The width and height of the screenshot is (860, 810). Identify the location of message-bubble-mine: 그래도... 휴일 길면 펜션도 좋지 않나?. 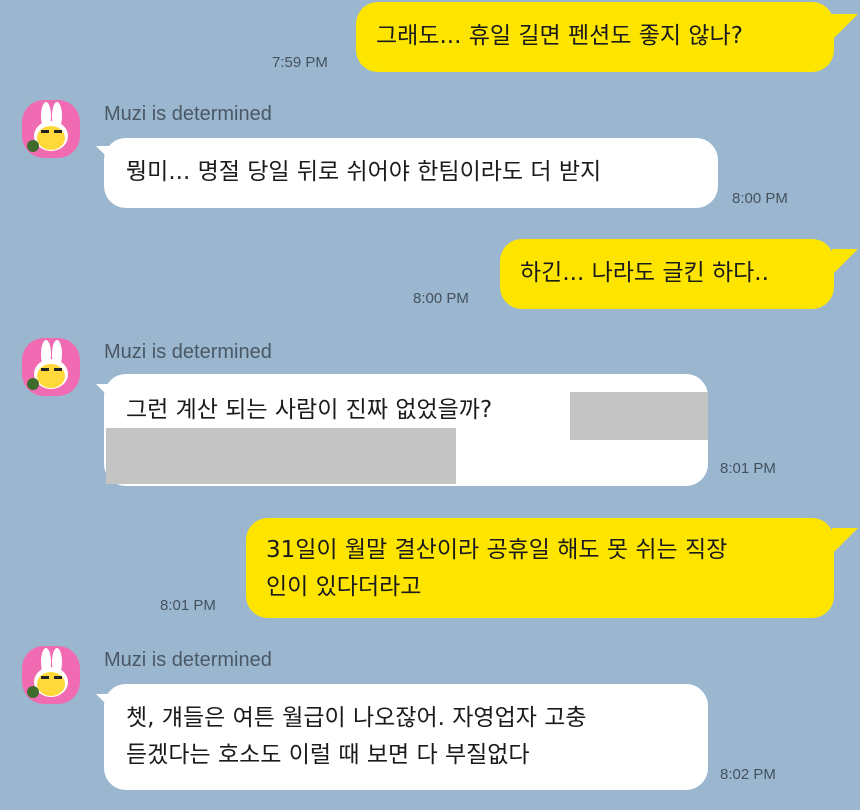
(595, 37).